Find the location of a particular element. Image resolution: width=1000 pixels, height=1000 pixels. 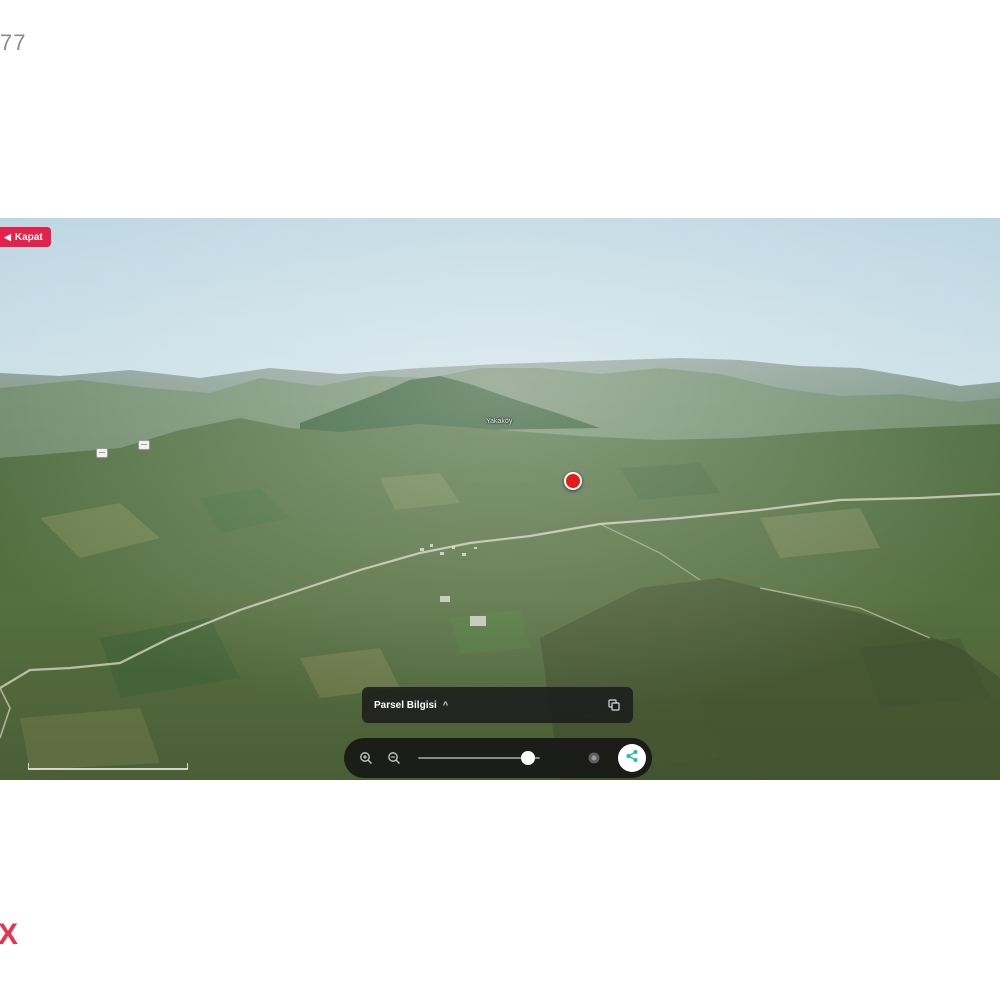

map-place-label: Yakaköy is located at coordinates (499, 421).